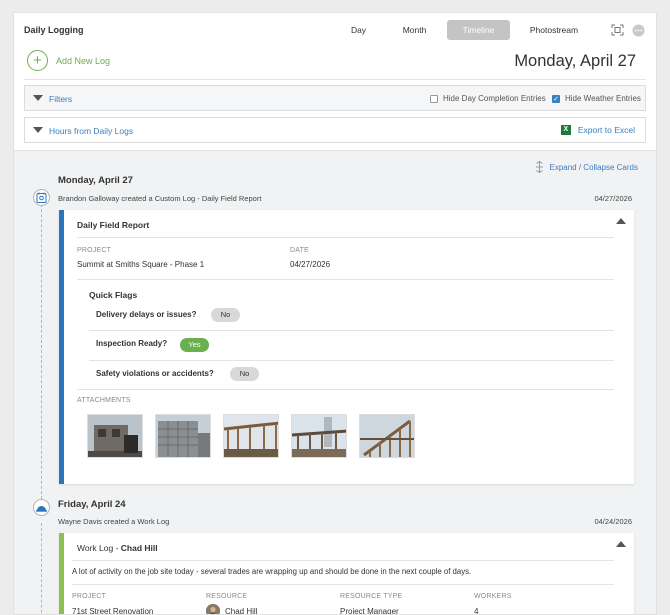  I want to click on log-date: 04/24/2026, so click(613, 521).